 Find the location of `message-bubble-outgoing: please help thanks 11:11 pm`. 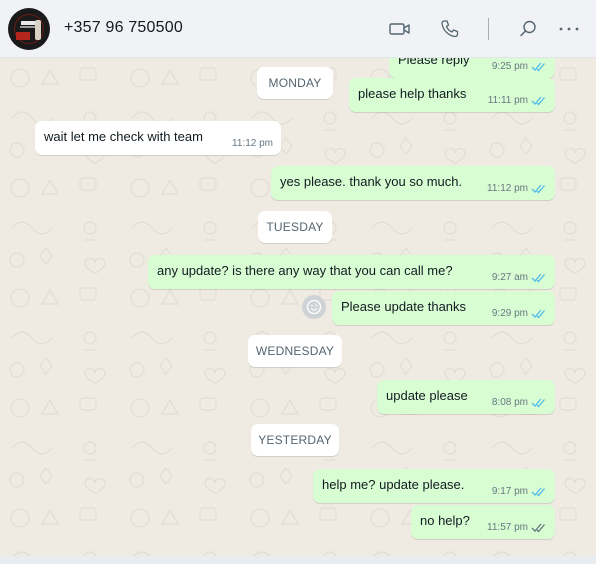

message-bubble-outgoing: please help thanks 11:11 pm is located at coordinates (452, 95).